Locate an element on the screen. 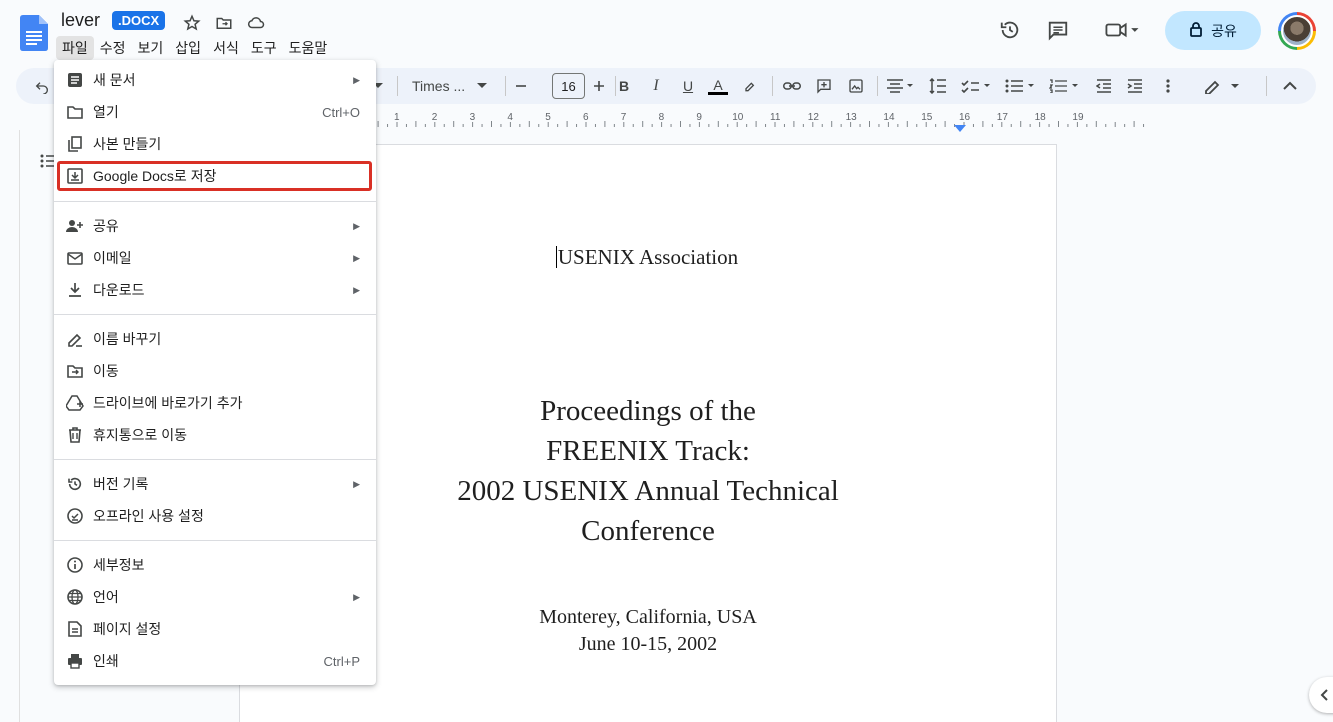 The image size is (1333, 722). folder-icon is located at coordinates (75, 112).